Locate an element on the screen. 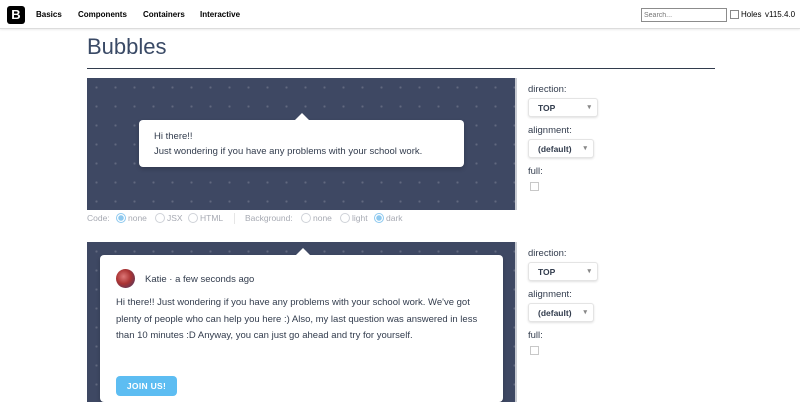 The image size is (800, 402). background-radio-dark is located at coordinates (379, 218).